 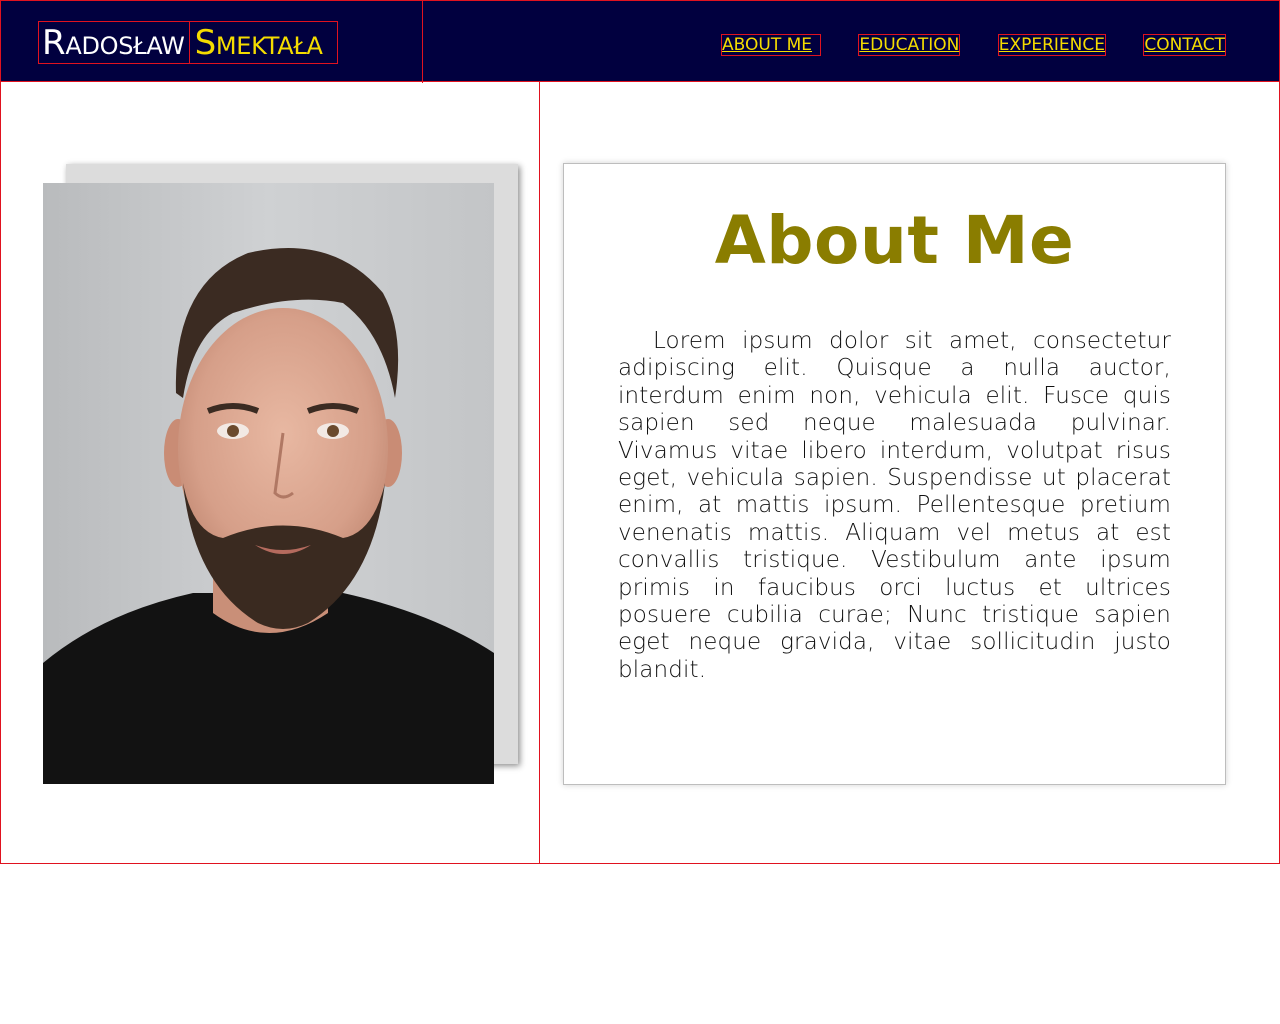 What do you see at coordinates (894, 240) in the screenshot?
I see `about-title: About Me` at bounding box center [894, 240].